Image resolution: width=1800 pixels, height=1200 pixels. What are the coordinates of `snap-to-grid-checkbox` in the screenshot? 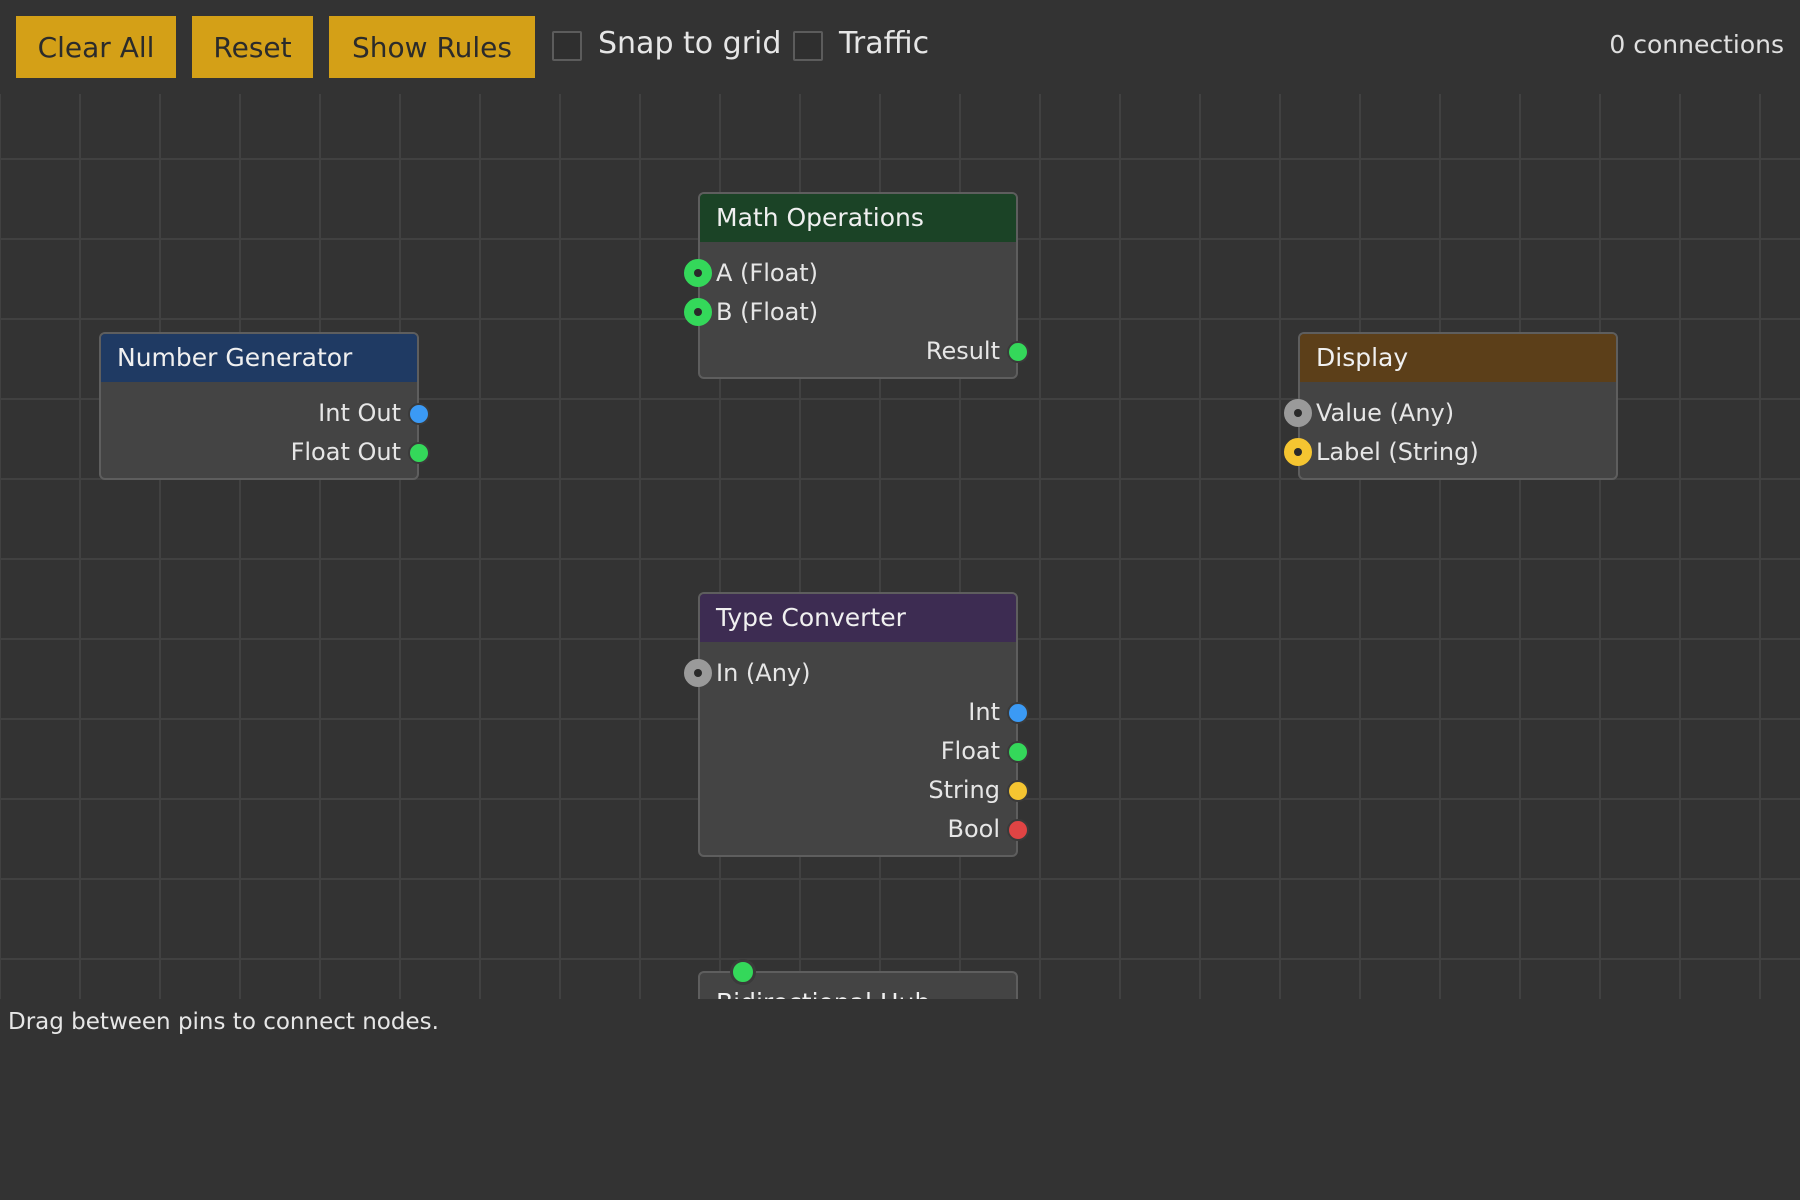 It's located at (567, 46).